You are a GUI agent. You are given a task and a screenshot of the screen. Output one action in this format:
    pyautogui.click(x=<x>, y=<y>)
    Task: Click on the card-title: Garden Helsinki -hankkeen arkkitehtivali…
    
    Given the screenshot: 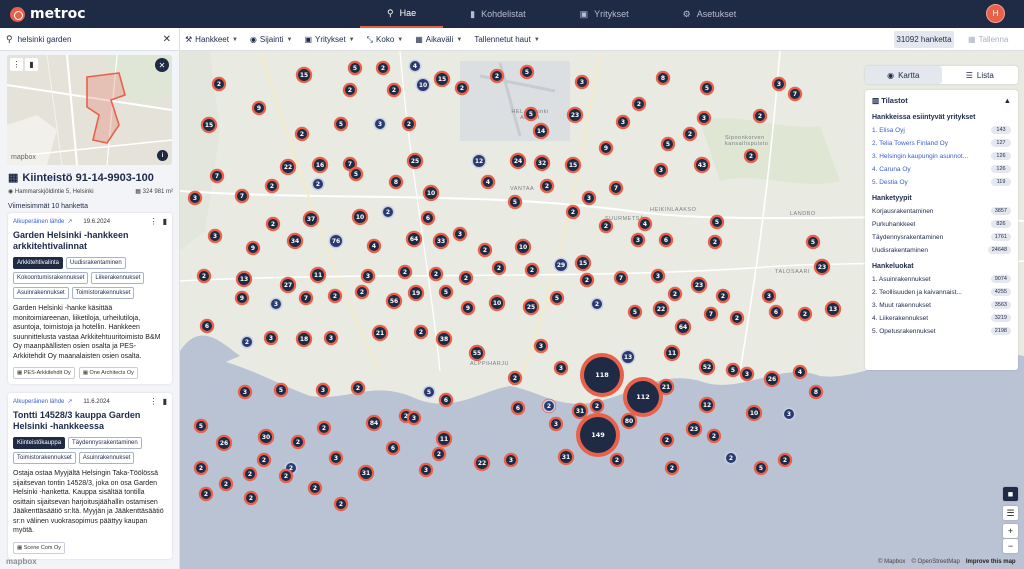 What is the action you would take?
    pyautogui.click(x=90, y=241)
    